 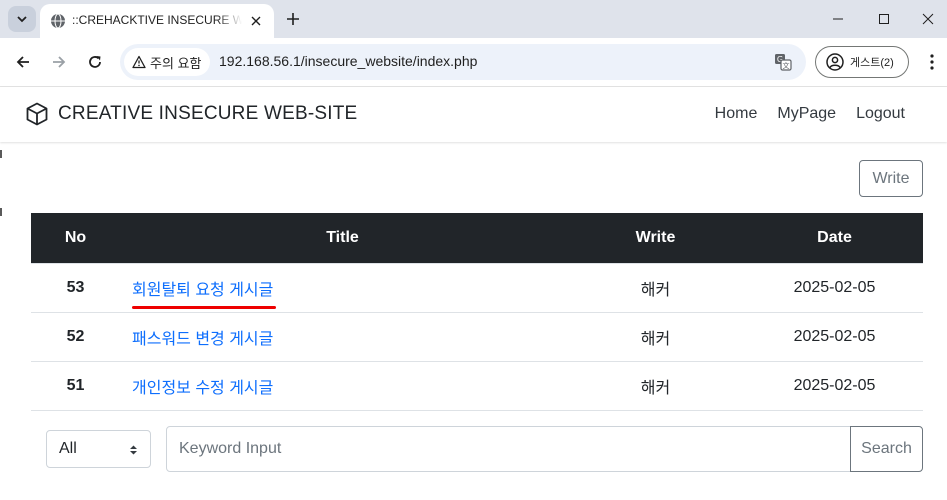 I want to click on post-title-cell: 회원탈퇴 요청 게시글, so click(x=342, y=288).